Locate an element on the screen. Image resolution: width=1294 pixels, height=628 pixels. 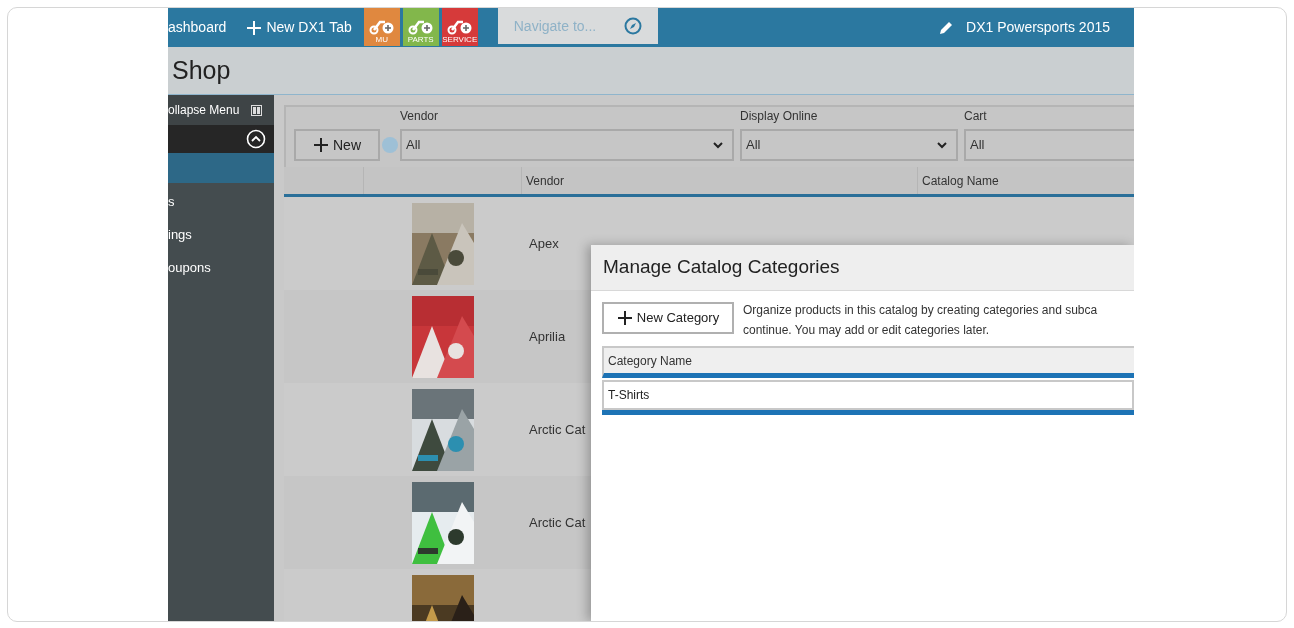
pencil-icon is located at coordinates (946, 27).